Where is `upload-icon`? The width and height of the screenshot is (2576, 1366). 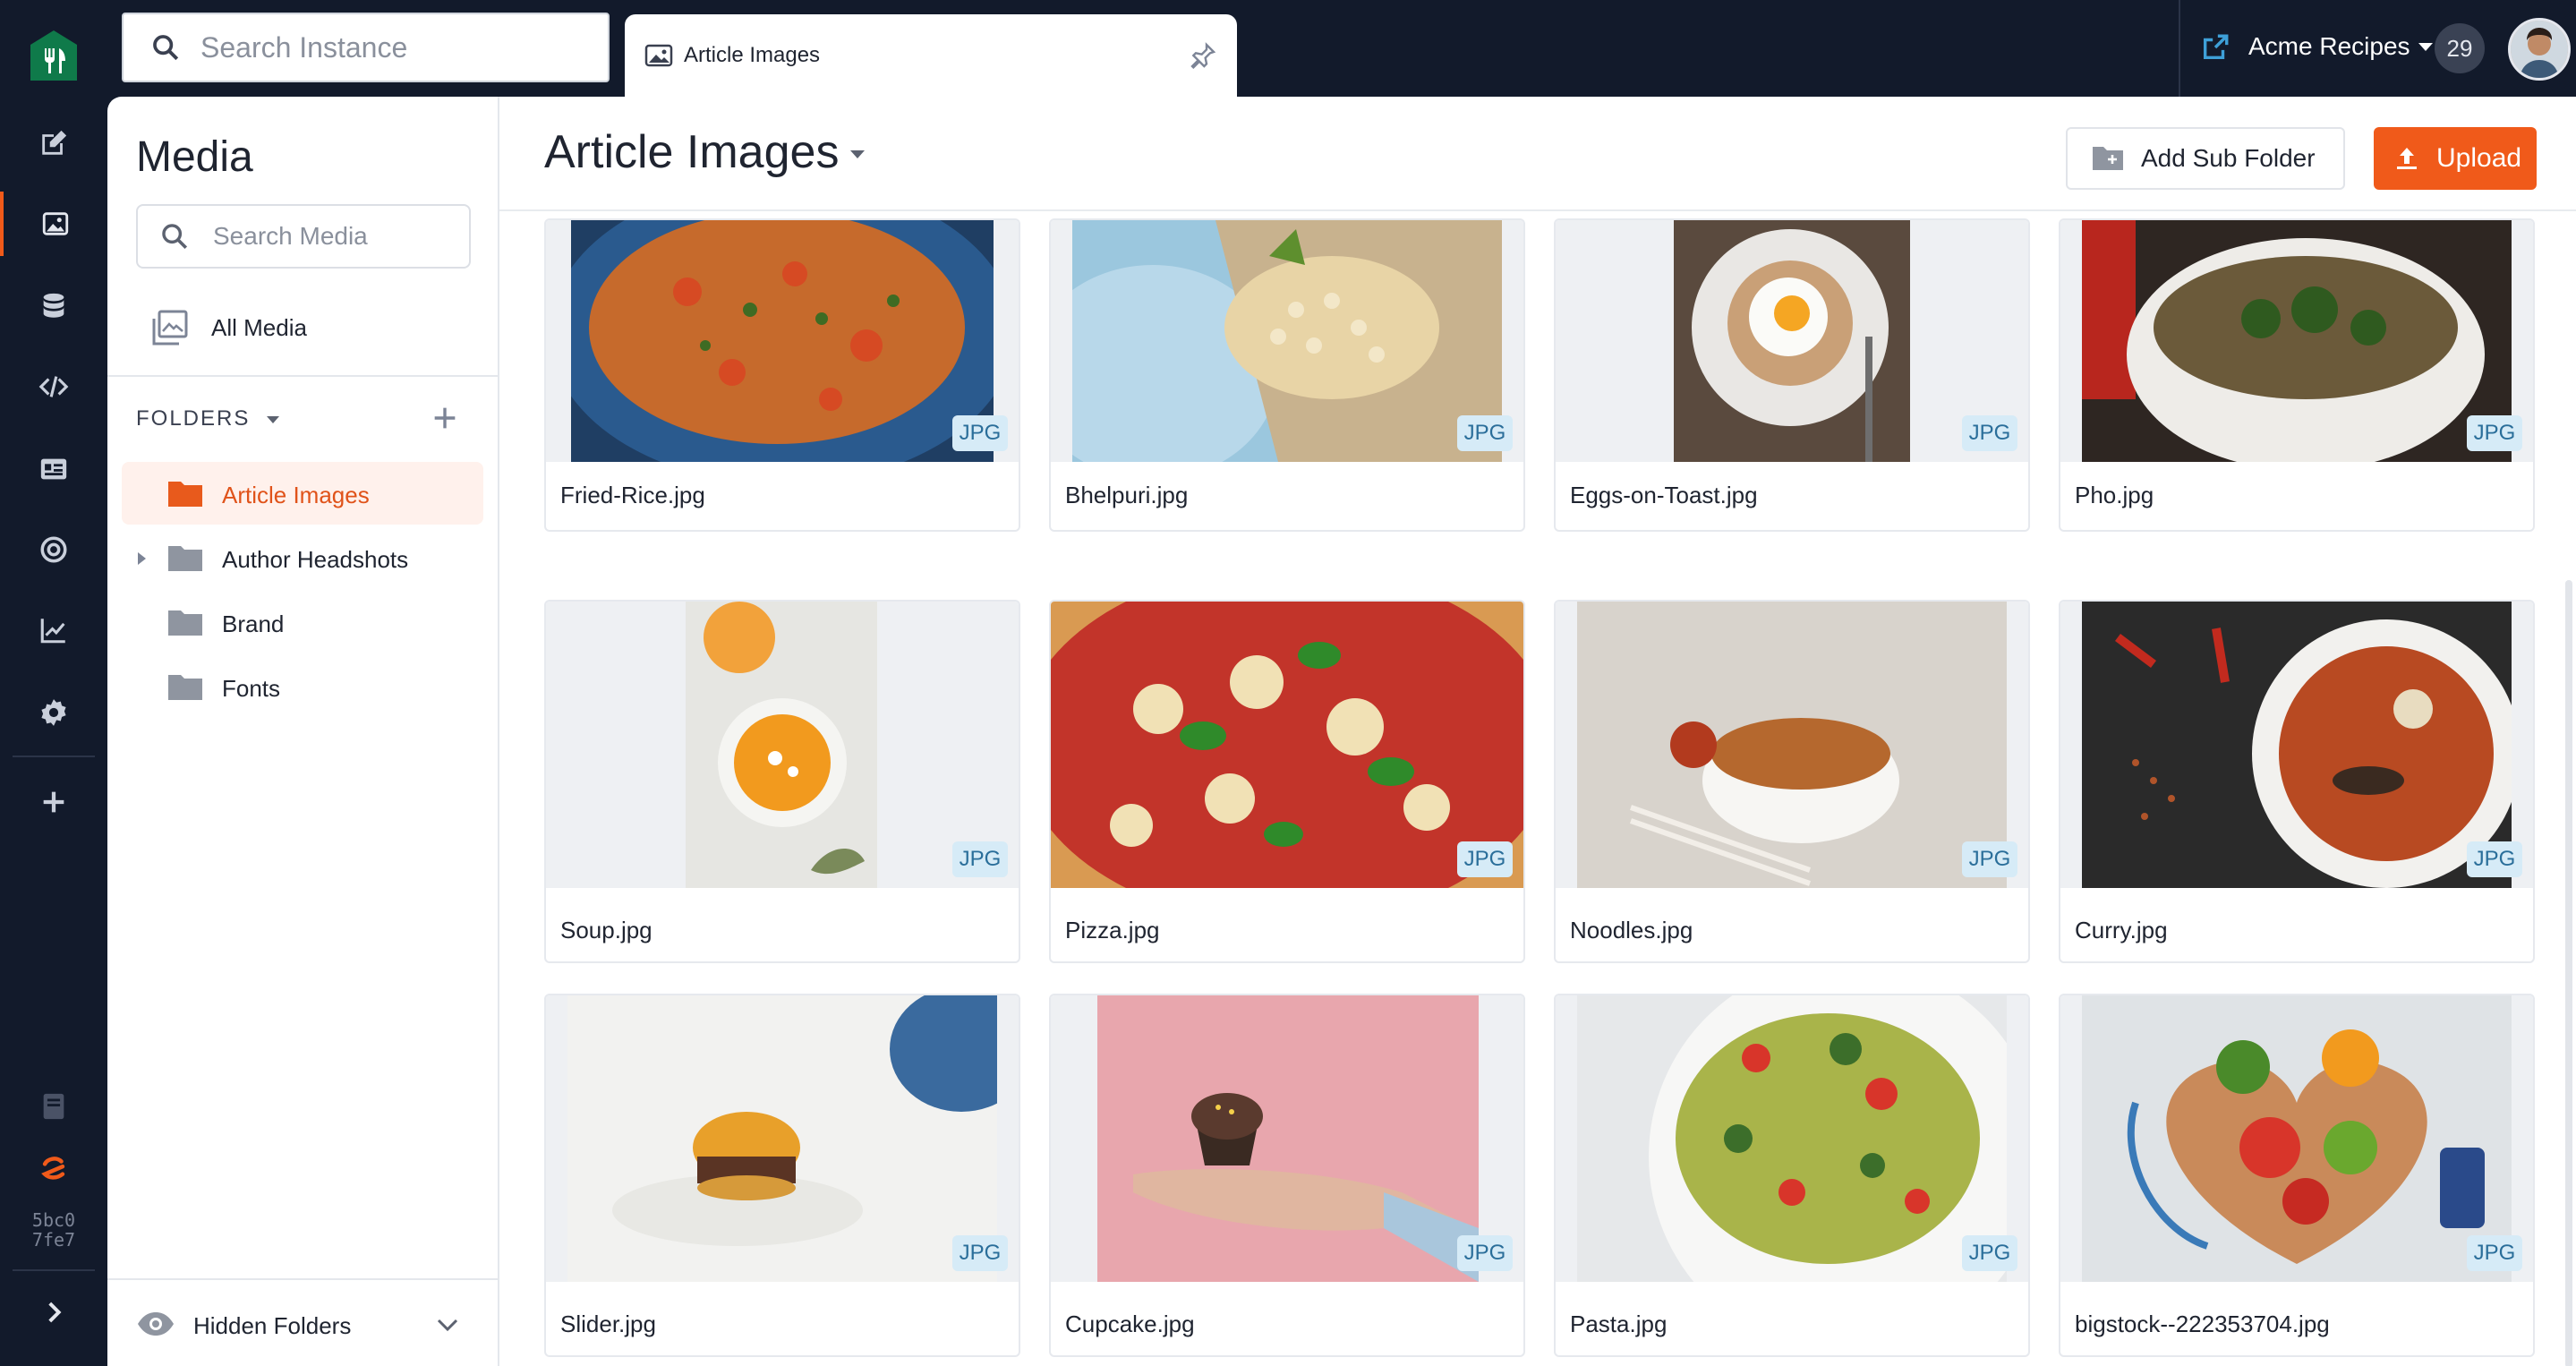 upload-icon is located at coordinates (2407, 158).